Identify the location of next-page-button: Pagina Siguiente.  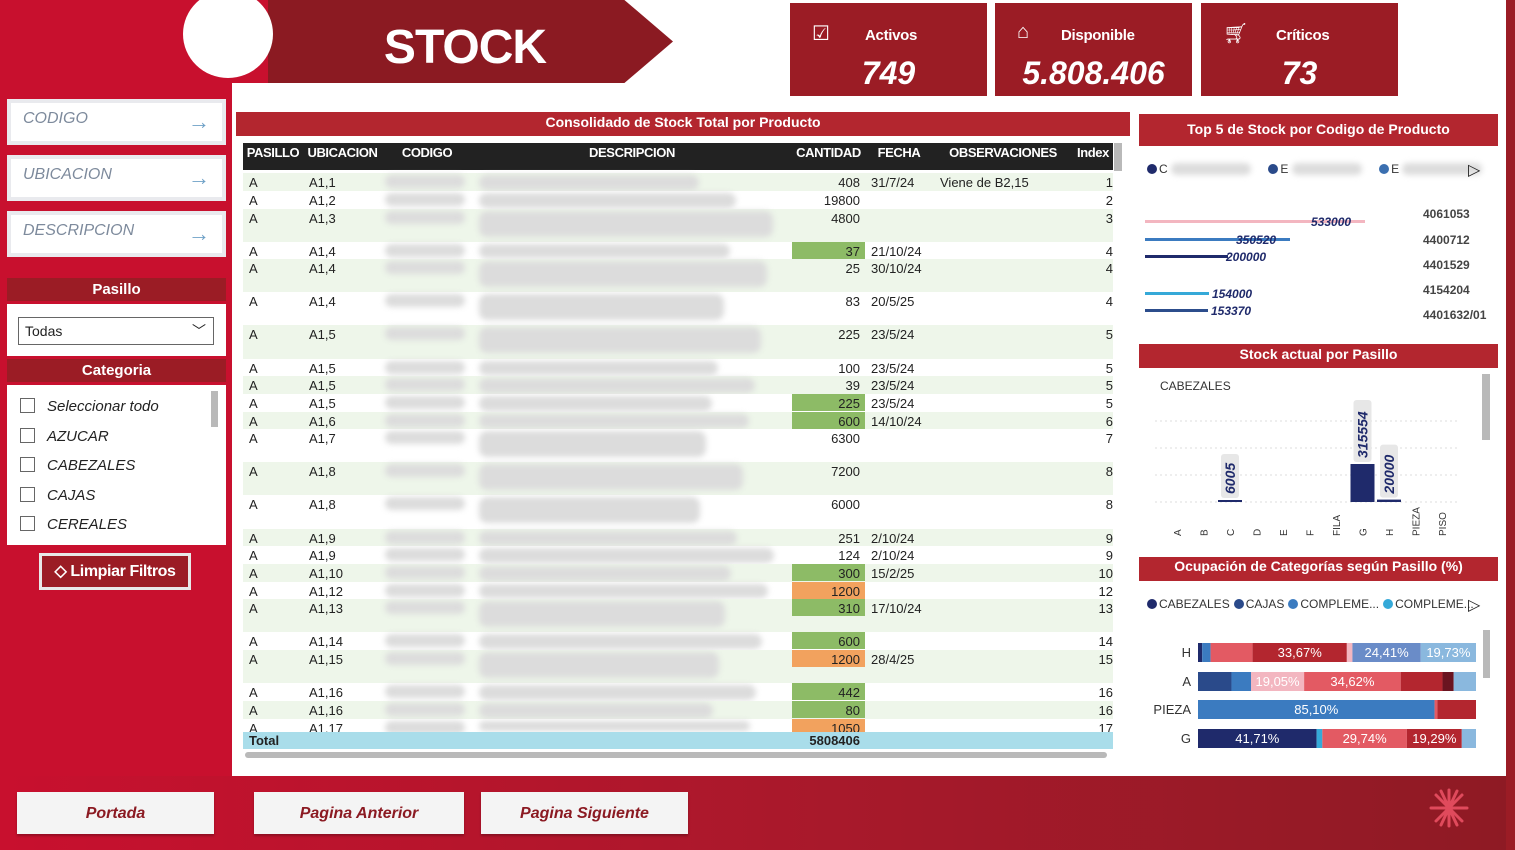
(584, 813).